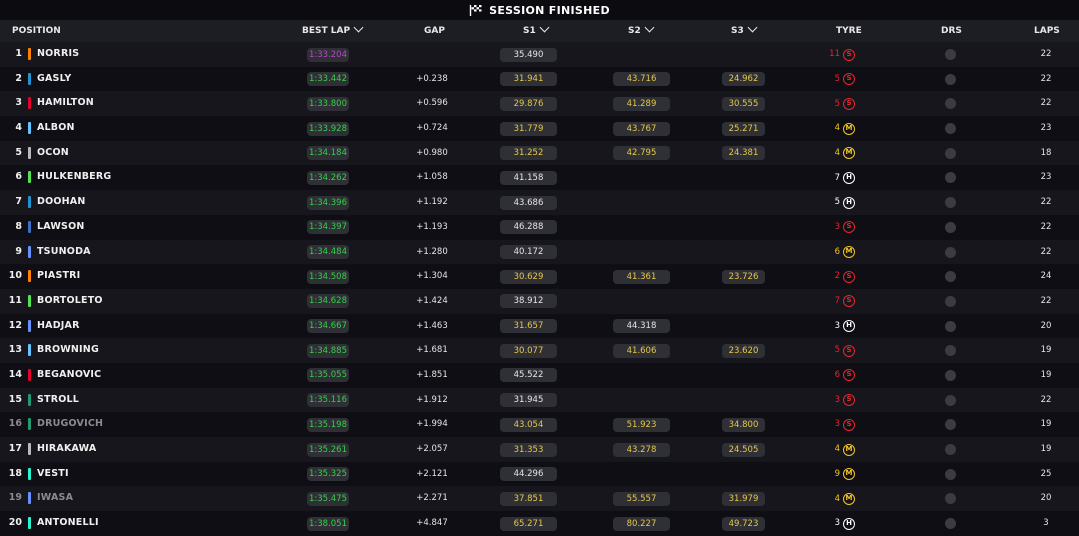 The width and height of the screenshot is (1079, 536). Describe the element at coordinates (539, 474) in the screenshot. I see `table-row: 18 VESTI 1:35.325 +2.121 44.296 9 M 25` at that location.